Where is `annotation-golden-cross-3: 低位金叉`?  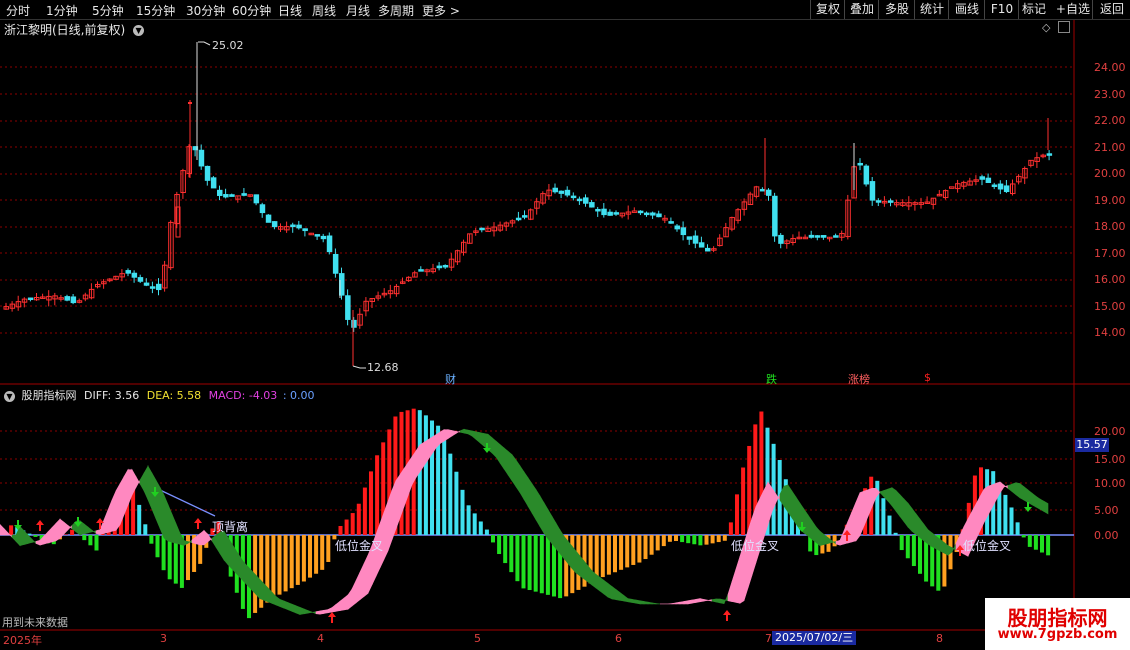
annotation-golden-cross-3: 低位金叉 is located at coordinates (987, 546).